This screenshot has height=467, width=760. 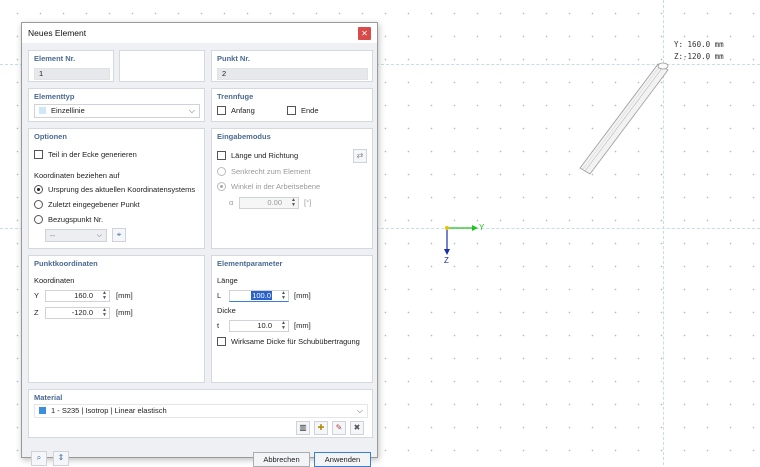 I want to click on z-input: -120.0 ▲ ▼, so click(x=77, y=313).